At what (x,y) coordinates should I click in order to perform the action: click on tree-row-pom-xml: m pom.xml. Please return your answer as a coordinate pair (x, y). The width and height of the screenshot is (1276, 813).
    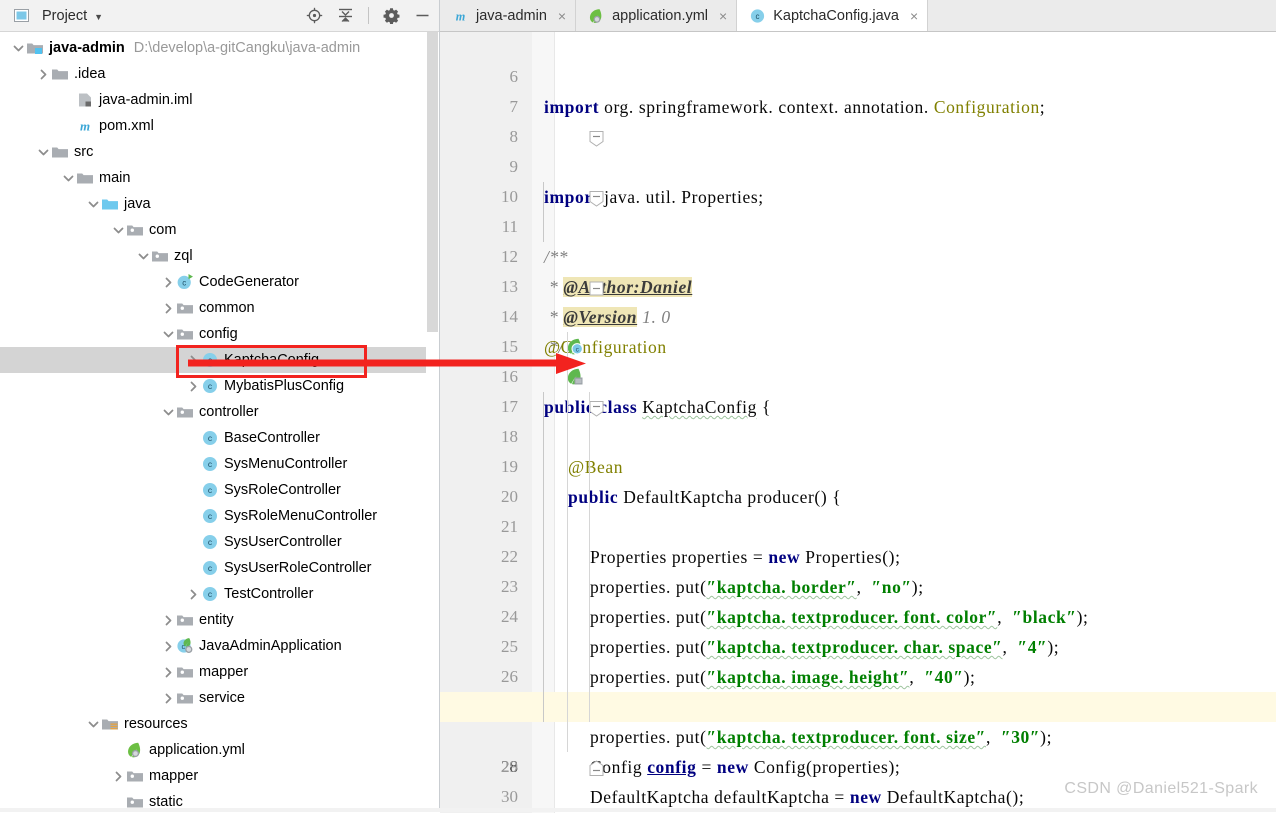
    Looking at the image, I should click on (219, 126).